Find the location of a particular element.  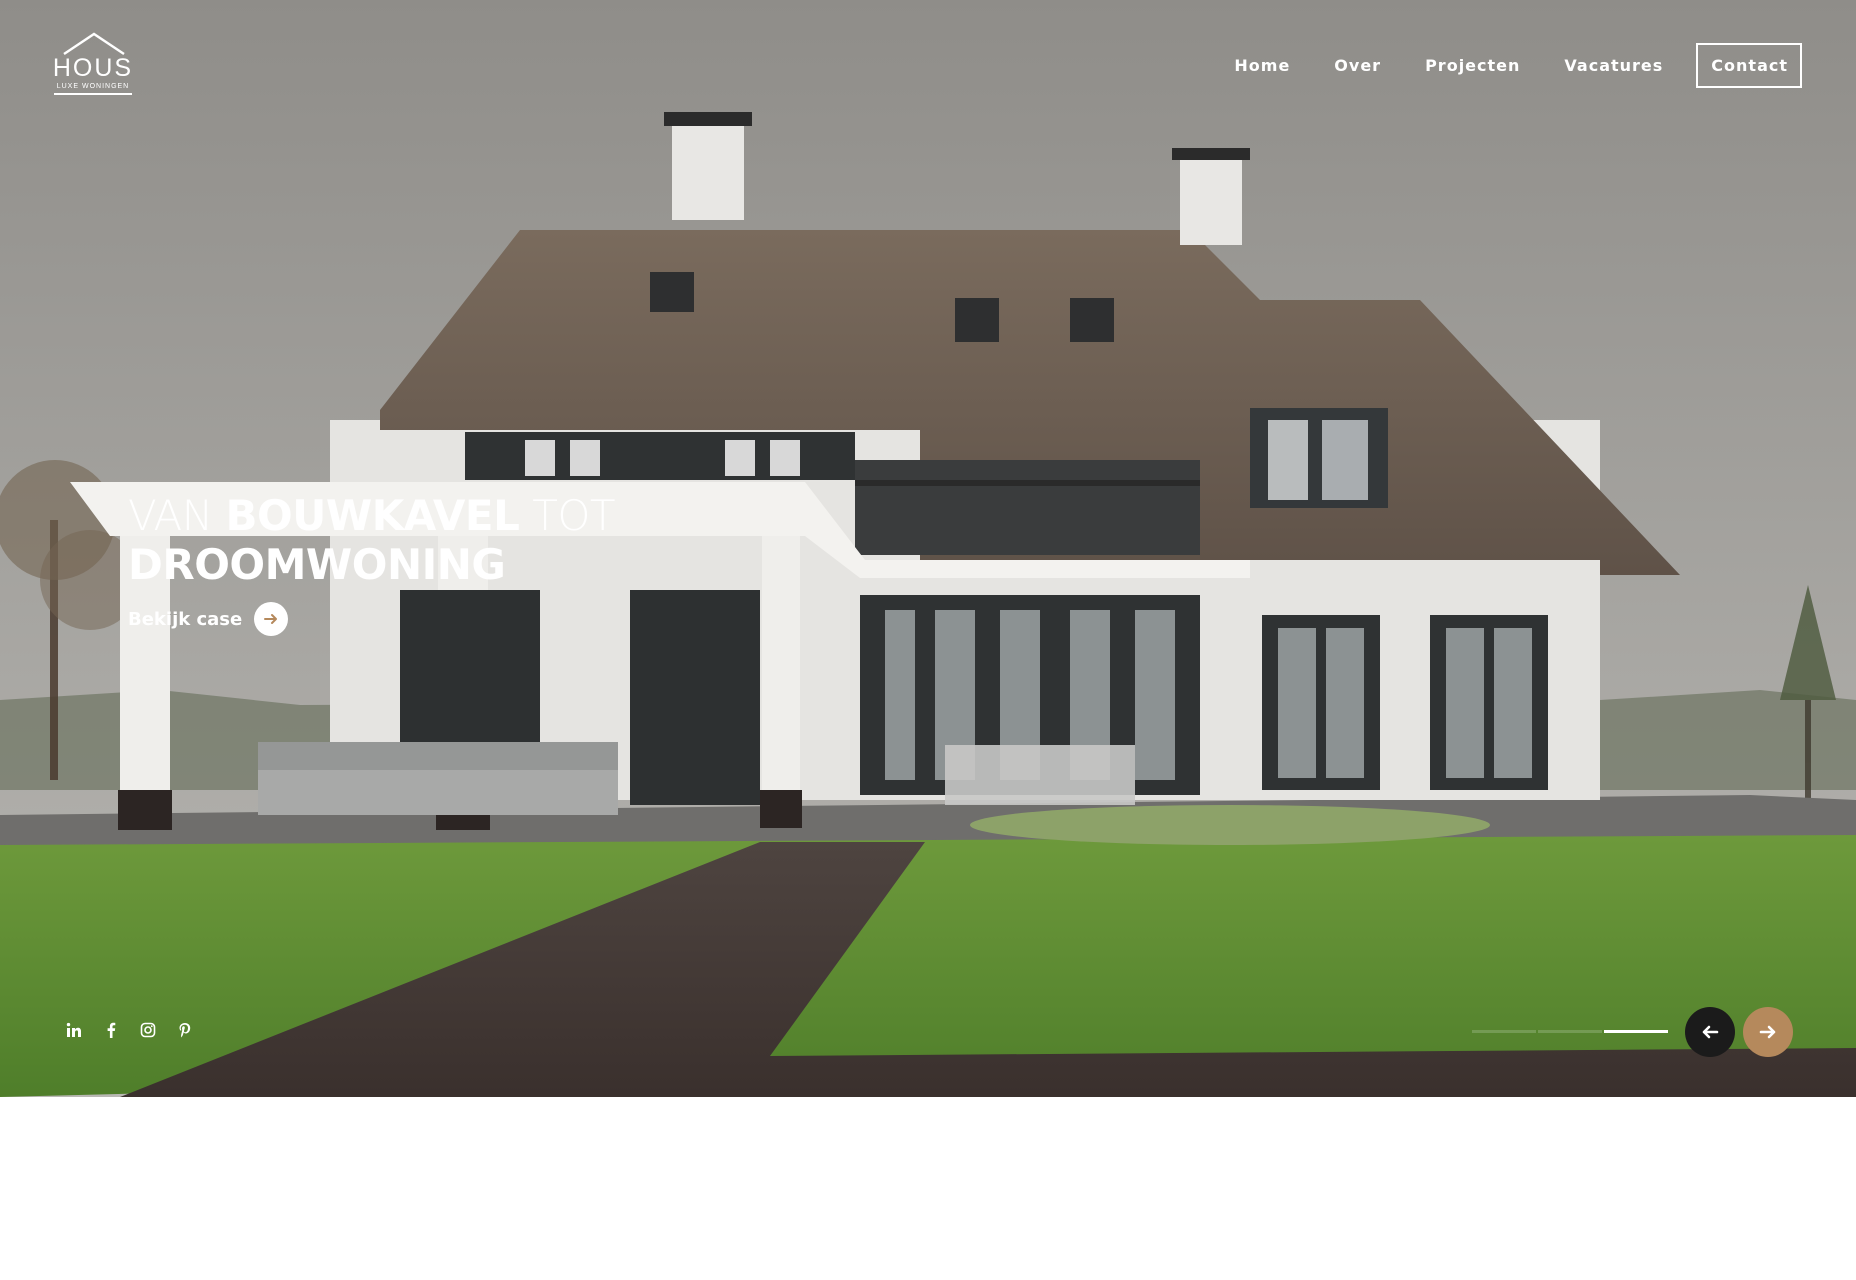

brand-logo: HOUS LUXE WONINGEN is located at coordinates (93, 64).